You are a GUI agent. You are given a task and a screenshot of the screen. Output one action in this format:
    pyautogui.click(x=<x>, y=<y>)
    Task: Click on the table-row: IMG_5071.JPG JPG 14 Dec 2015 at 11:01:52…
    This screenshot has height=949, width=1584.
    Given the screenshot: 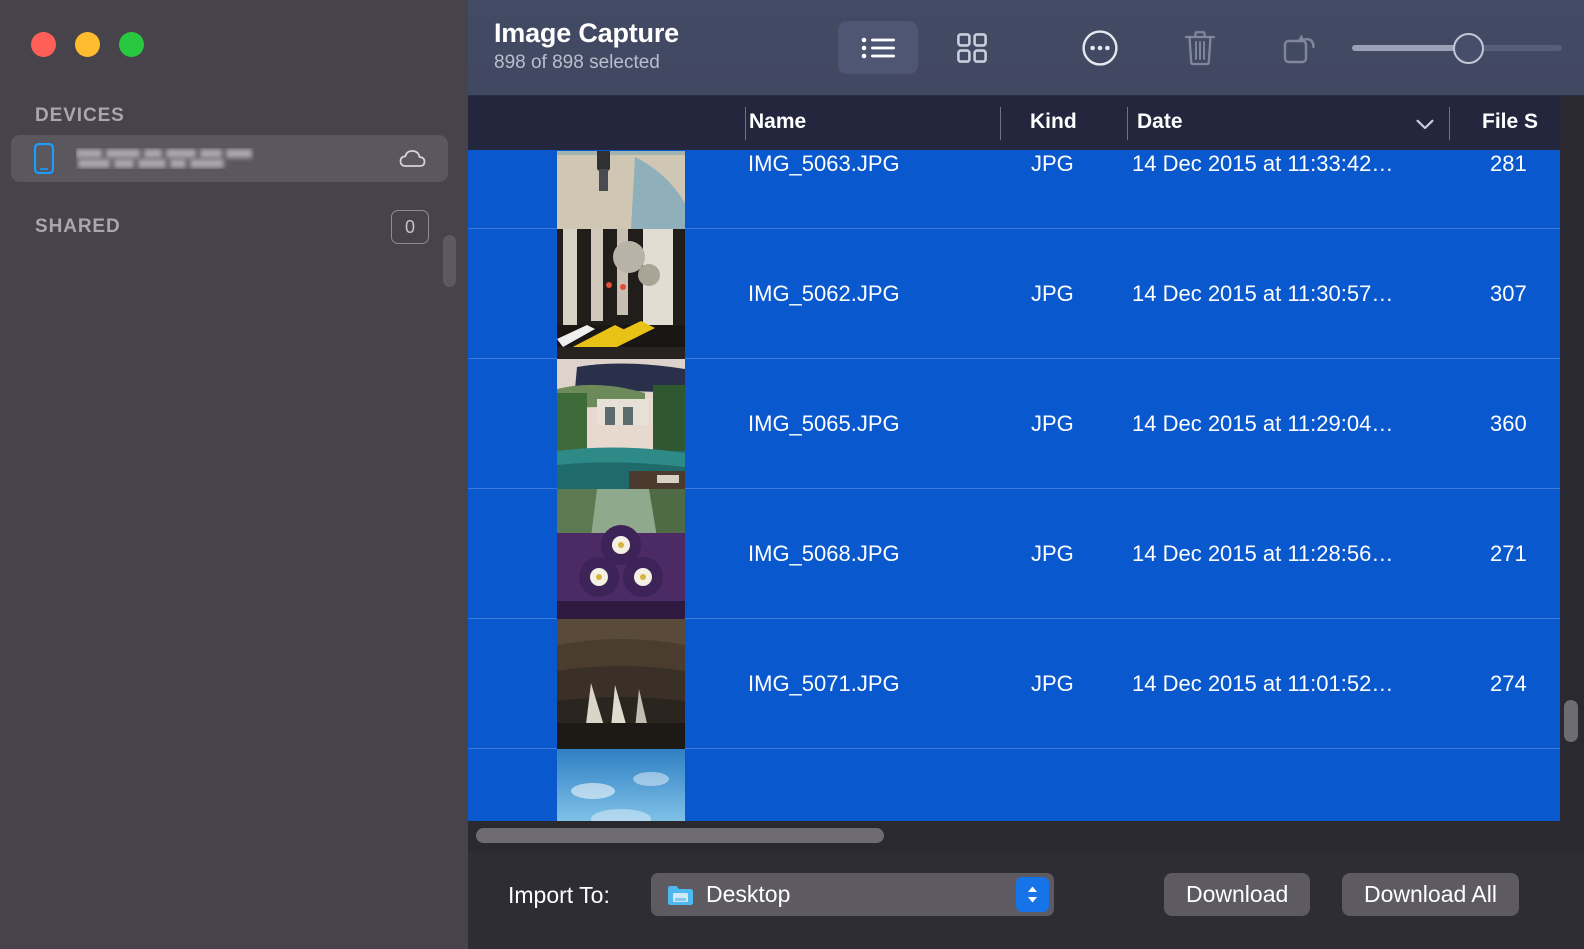 What is the action you would take?
    pyautogui.click(x=1014, y=684)
    